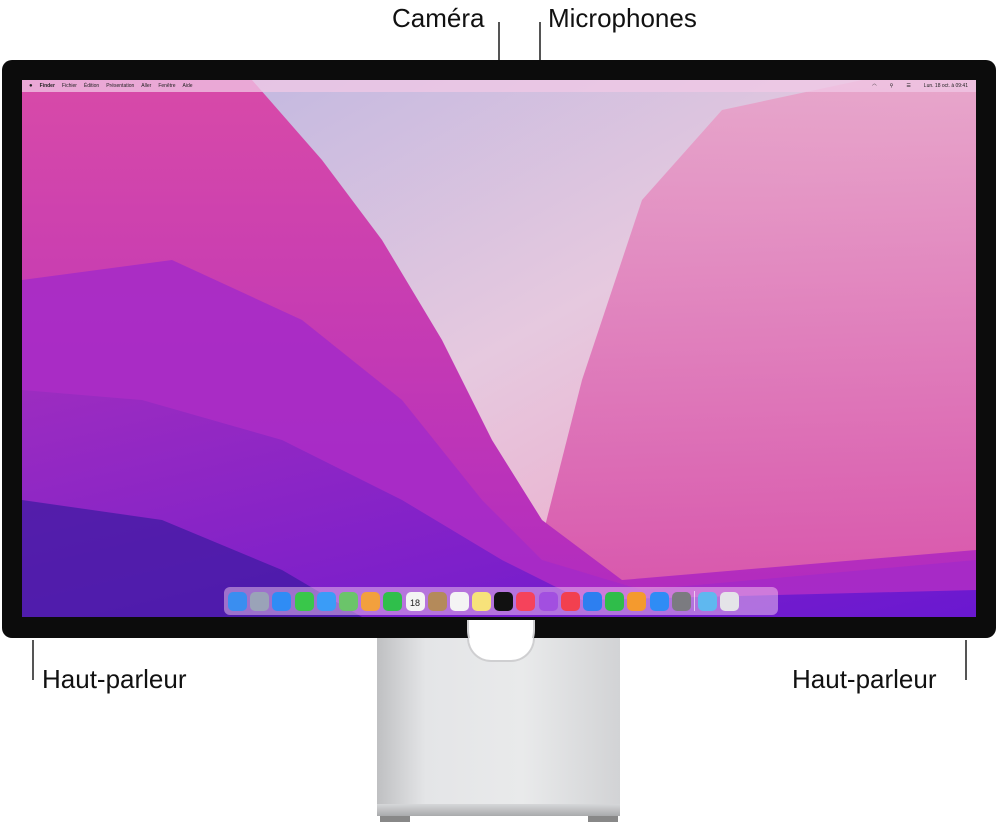 This screenshot has height=827, width=998. I want to click on dock-facetime-icon, so click(393, 601).